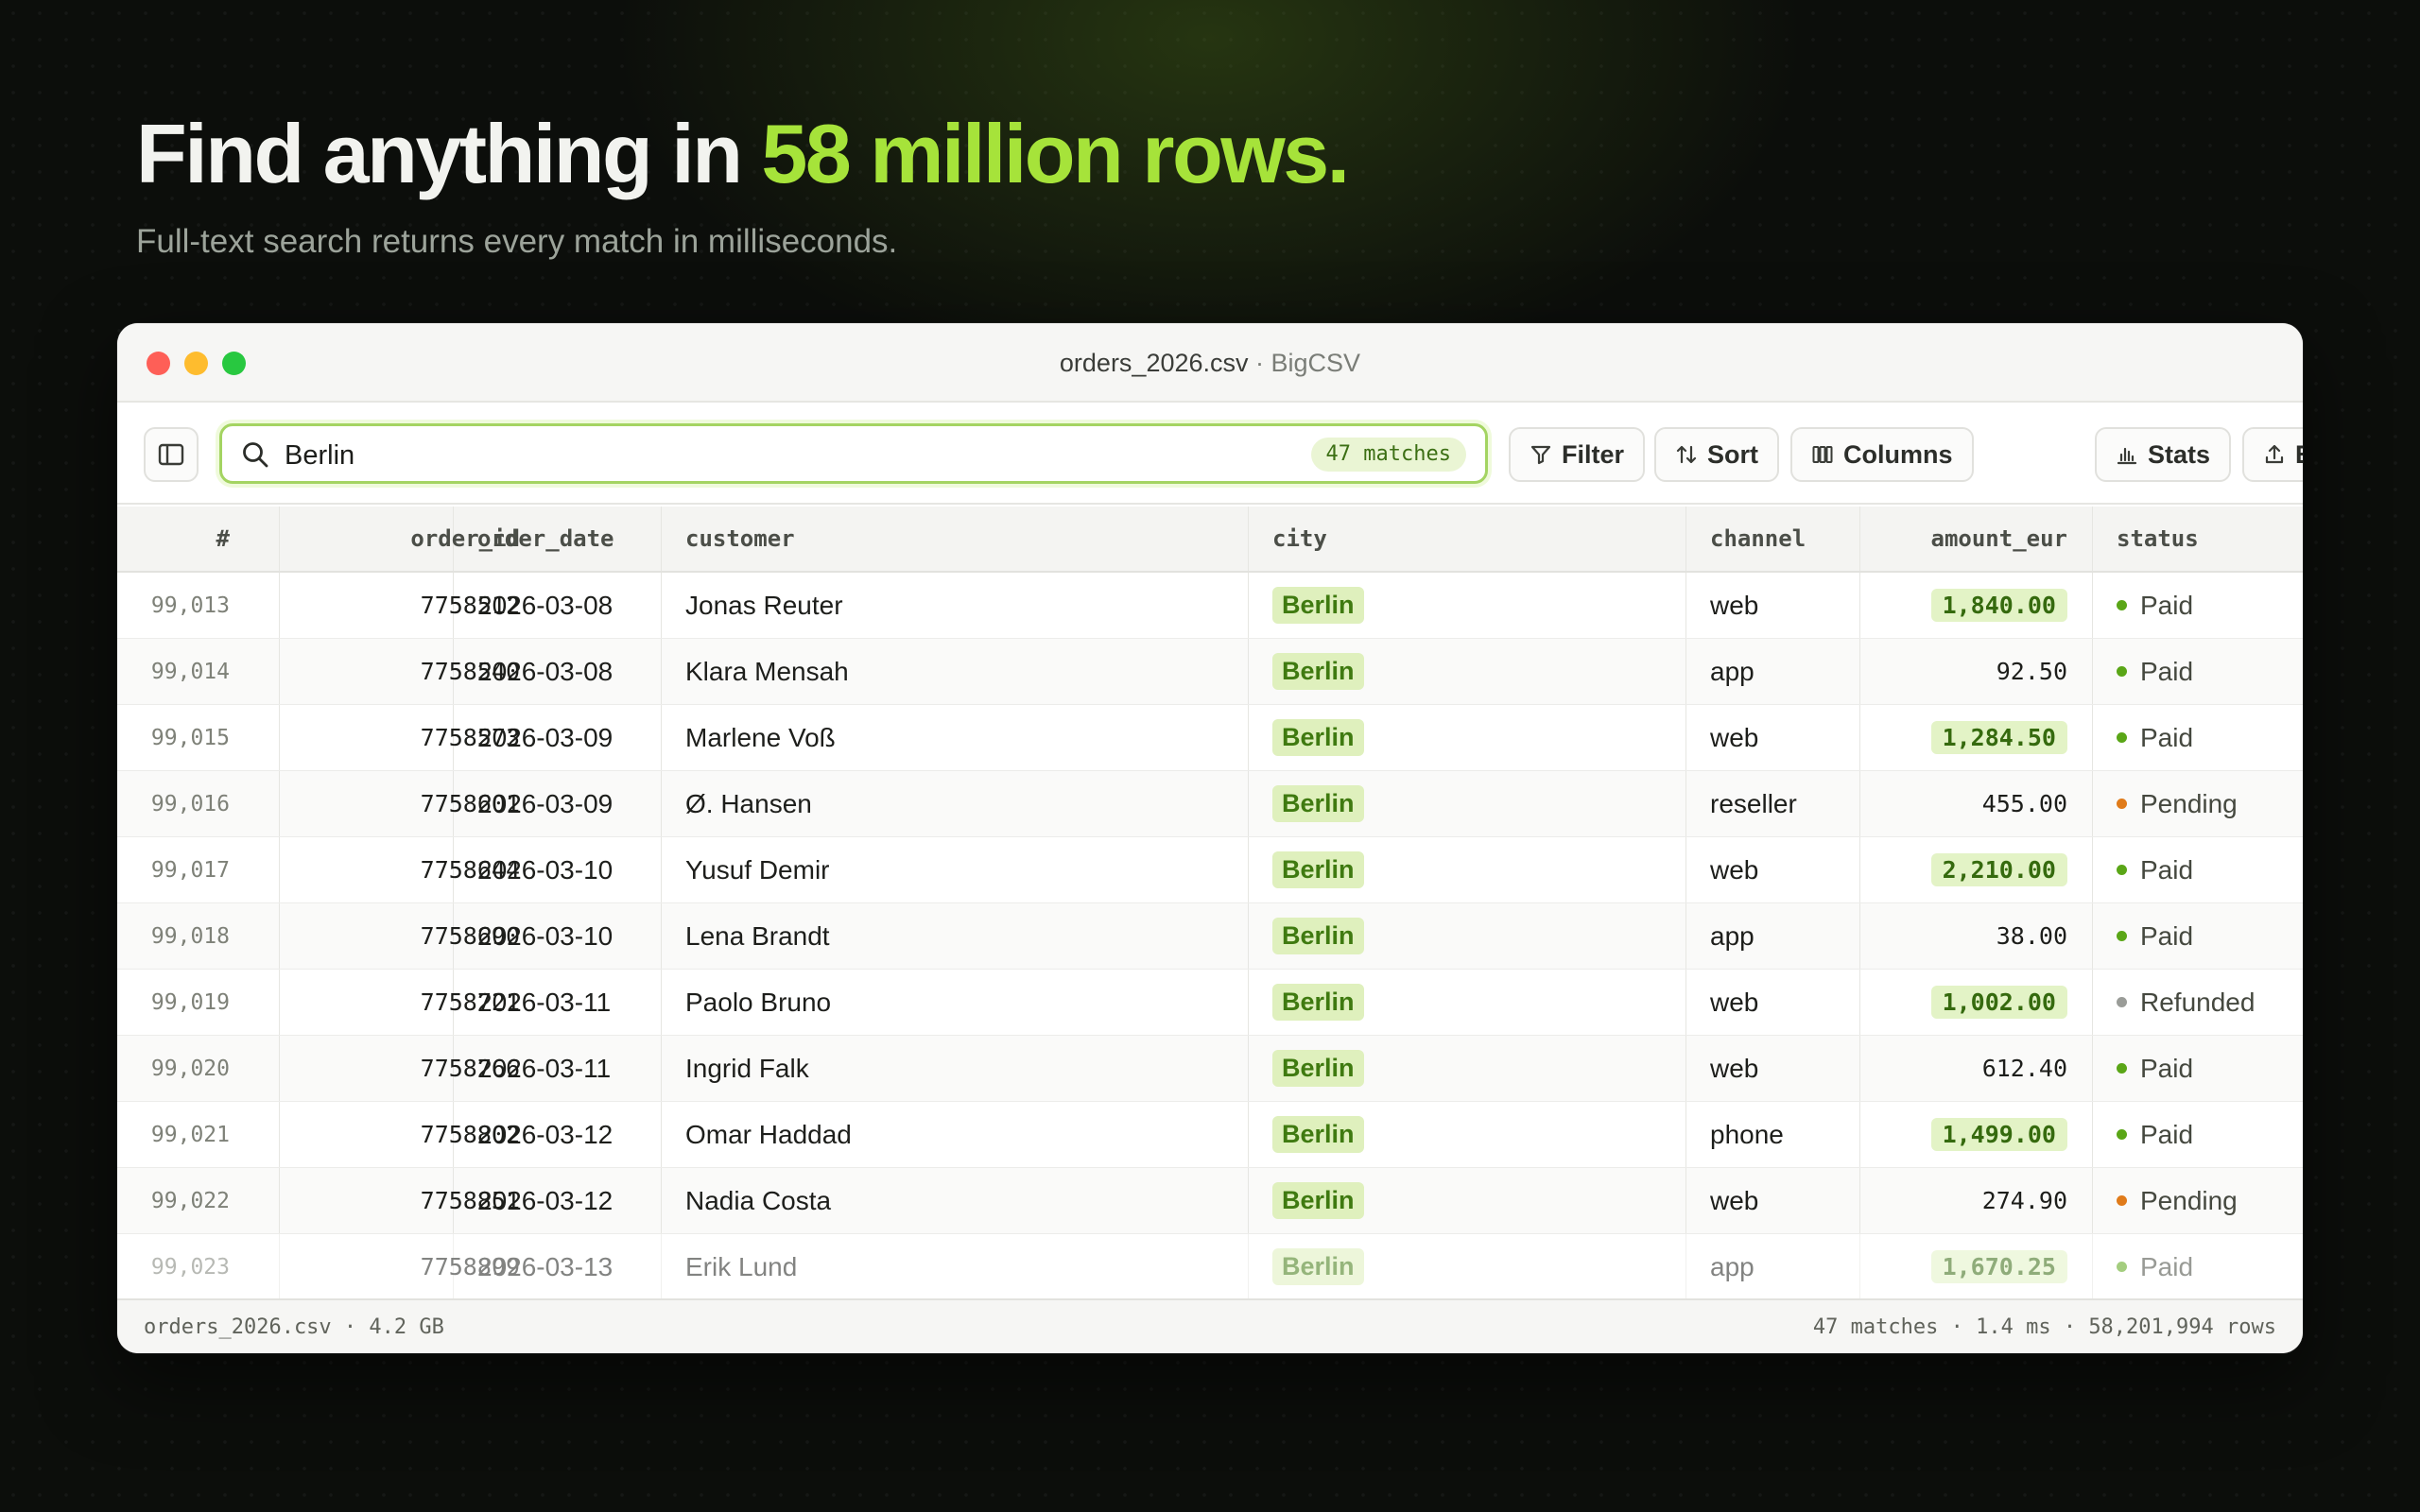  I want to click on column-header-order-date: order_date, so click(557, 539).